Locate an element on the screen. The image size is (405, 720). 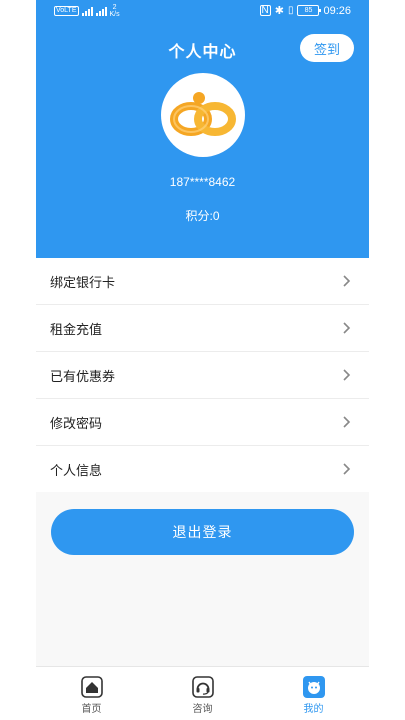
tab-consult: 咨询 is located at coordinates (202, 693).